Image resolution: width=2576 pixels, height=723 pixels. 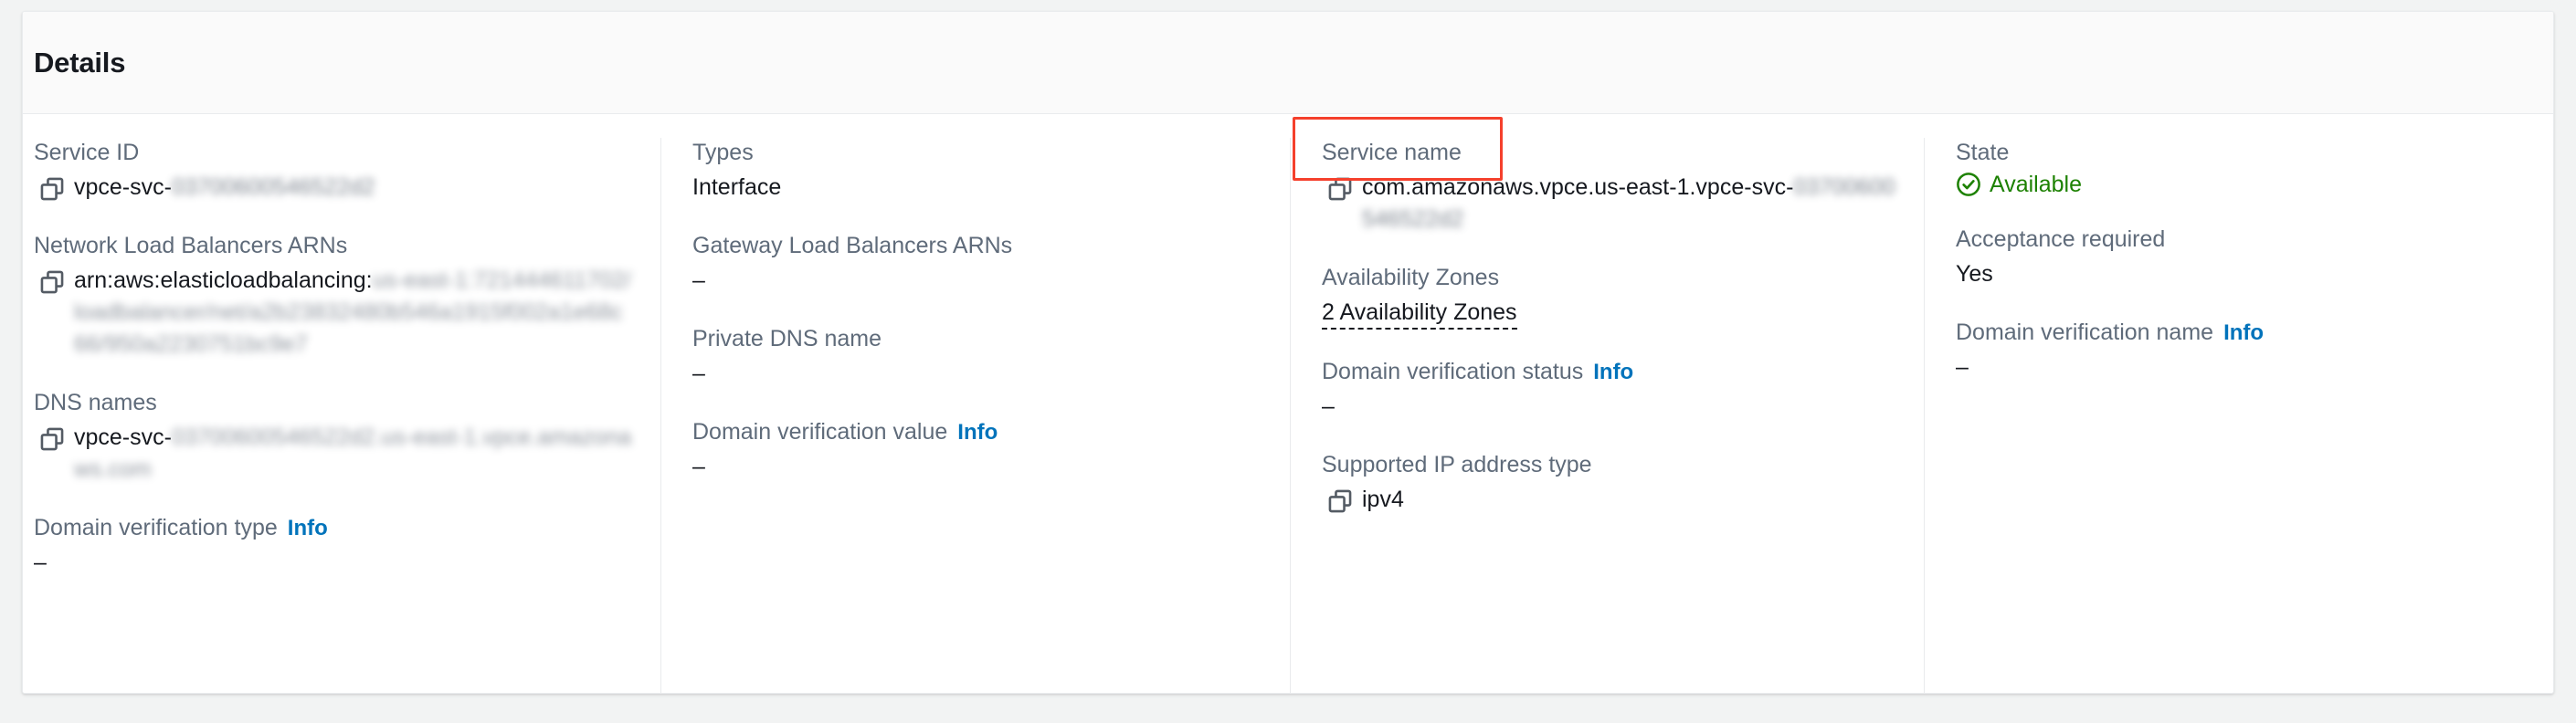 I want to click on field-service-id: Service ID vpce-svc-03700600546522d2, so click(x=334, y=171).